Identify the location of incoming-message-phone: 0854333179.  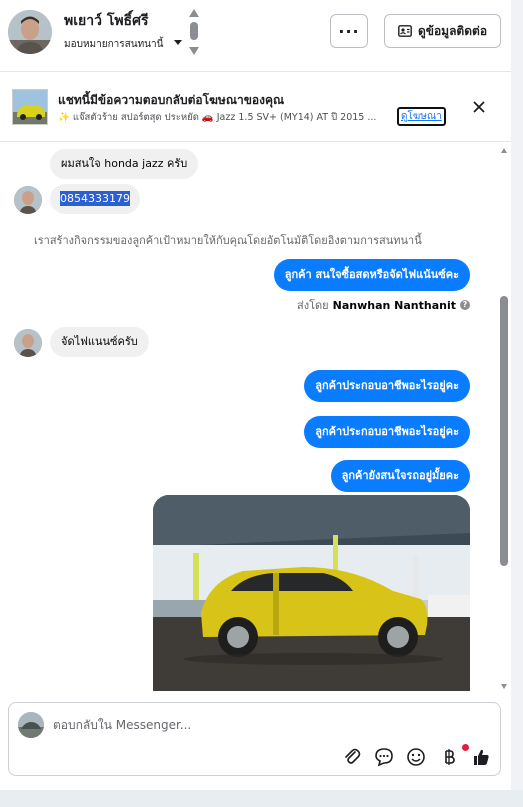
(95, 199).